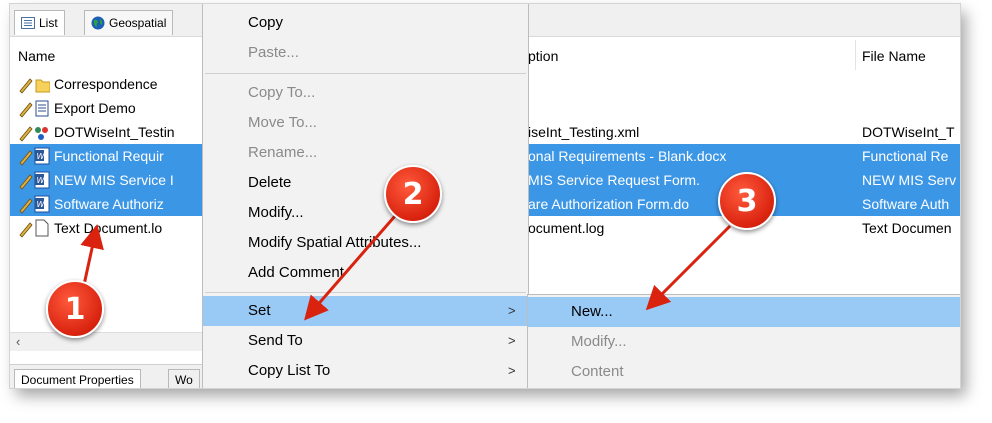 The height and width of the screenshot is (423, 992). I want to click on step-badge-1: 1, so click(75, 309).